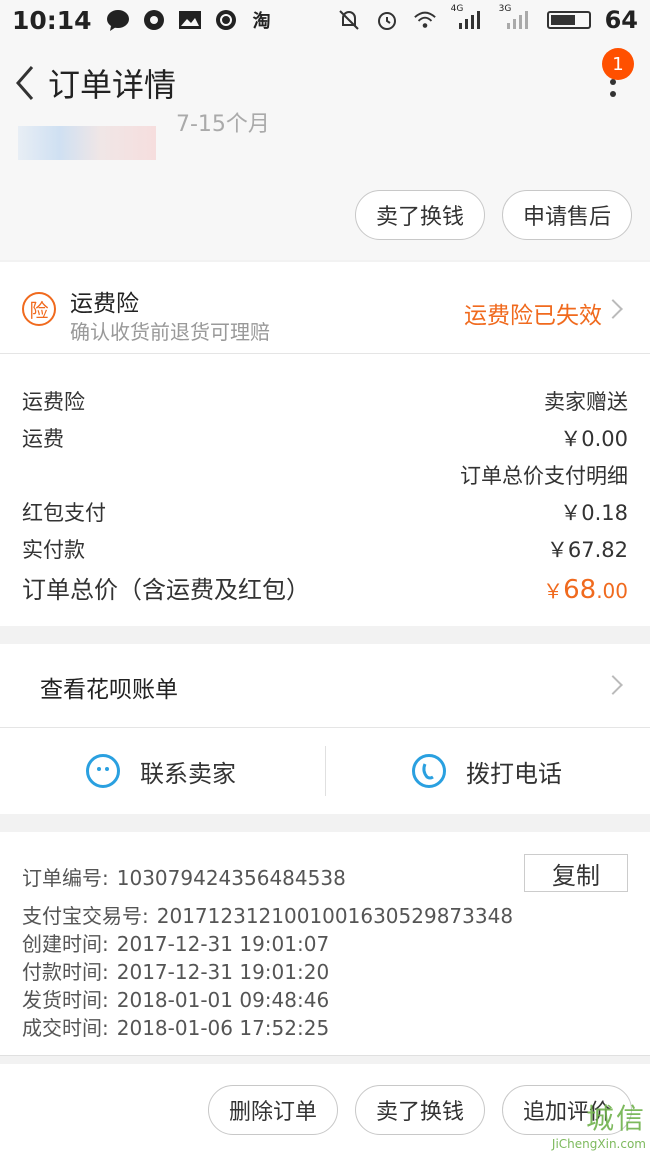  Describe the element at coordinates (325, 83) in the screenshot. I see `nav-bar: 订单详情 1` at that location.